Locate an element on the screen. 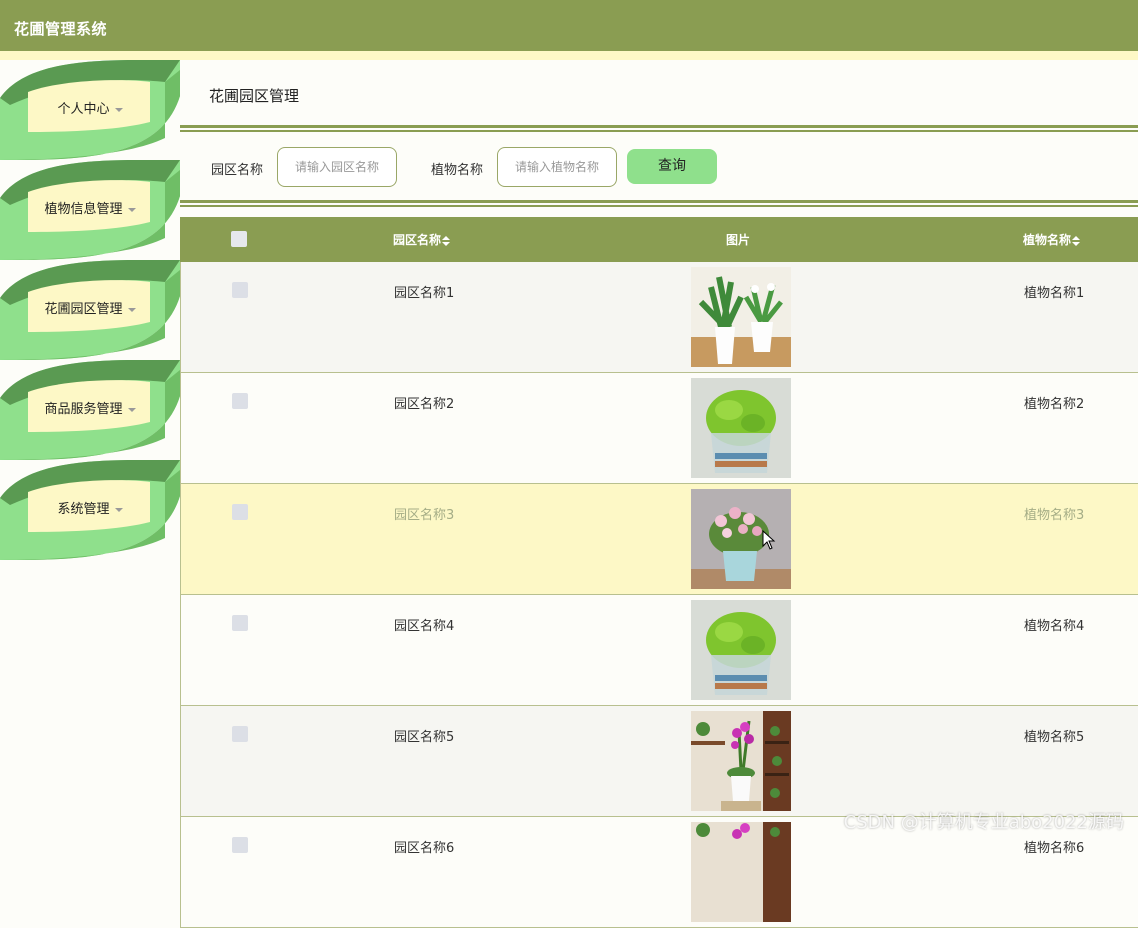 Image resolution: width=1138 pixels, height=928 pixels. column-header-image: 图片 is located at coordinates (738, 239).